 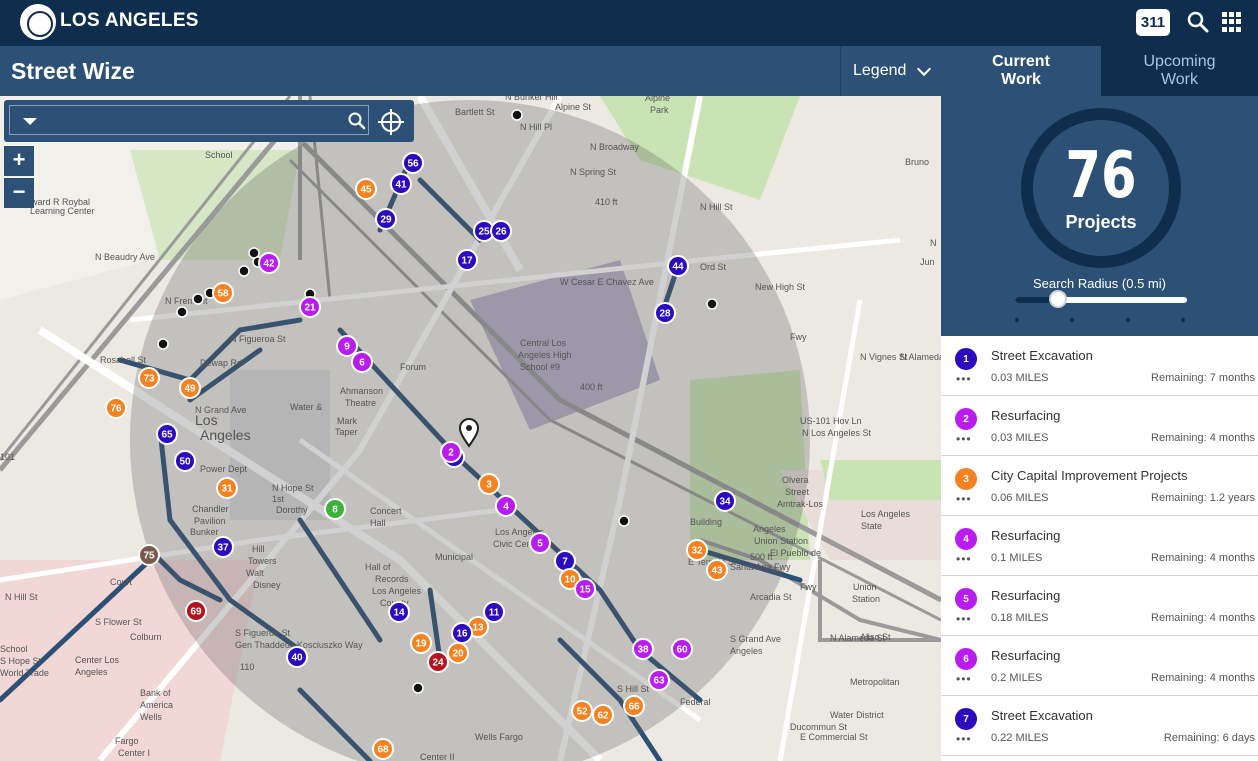 What do you see at coordinates (438, 662) in the screenshot?
I see `project-marker: 24` at bounding box center [438, 662].